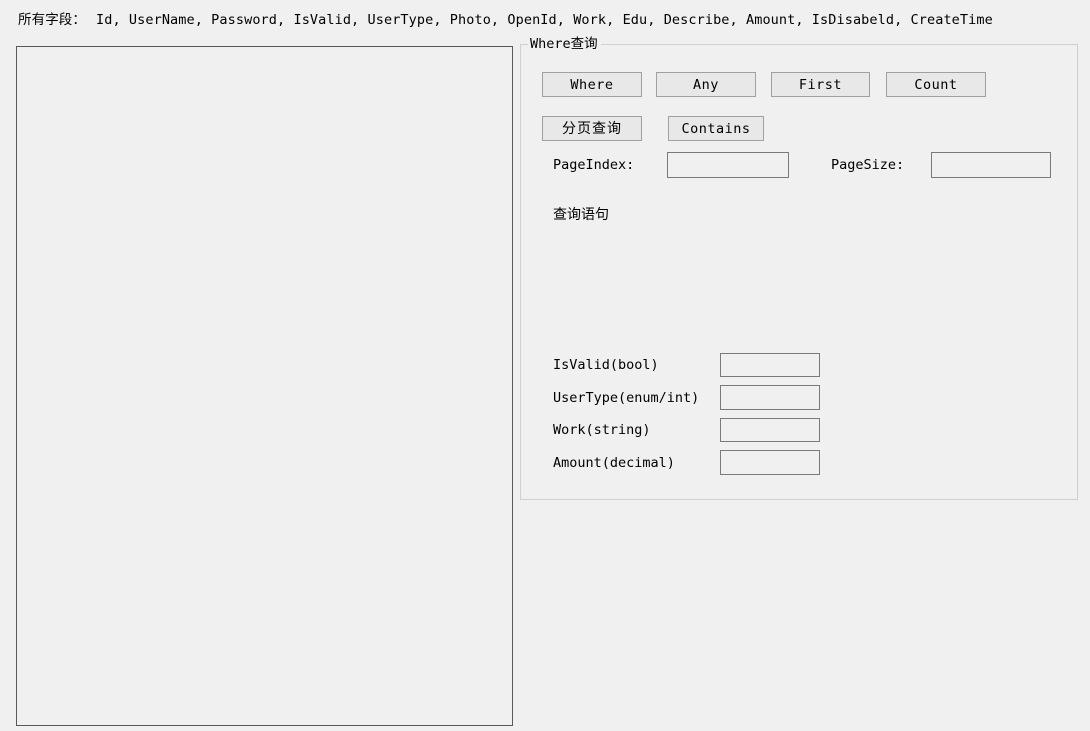 The image size is (1090, 731). What do you see at coordinates (716, 128) in the screenshot?
I see `contains-button: Contains` at bounding box center [716, 128].